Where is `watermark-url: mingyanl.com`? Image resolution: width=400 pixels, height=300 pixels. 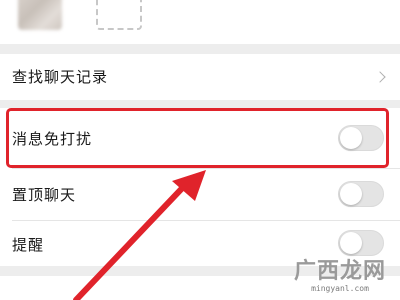 watermark-url: mingyanl.com is located at coordinates (340, 288).